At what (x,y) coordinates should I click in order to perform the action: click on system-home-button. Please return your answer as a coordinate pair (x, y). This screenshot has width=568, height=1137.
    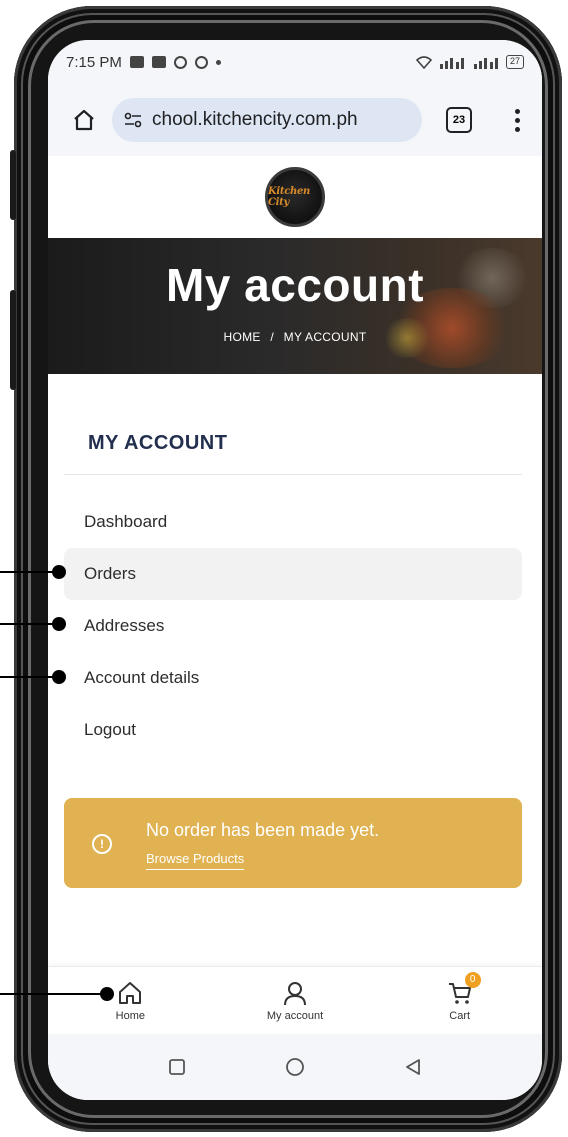
    Looking at the image, I should click on (295, 1067).